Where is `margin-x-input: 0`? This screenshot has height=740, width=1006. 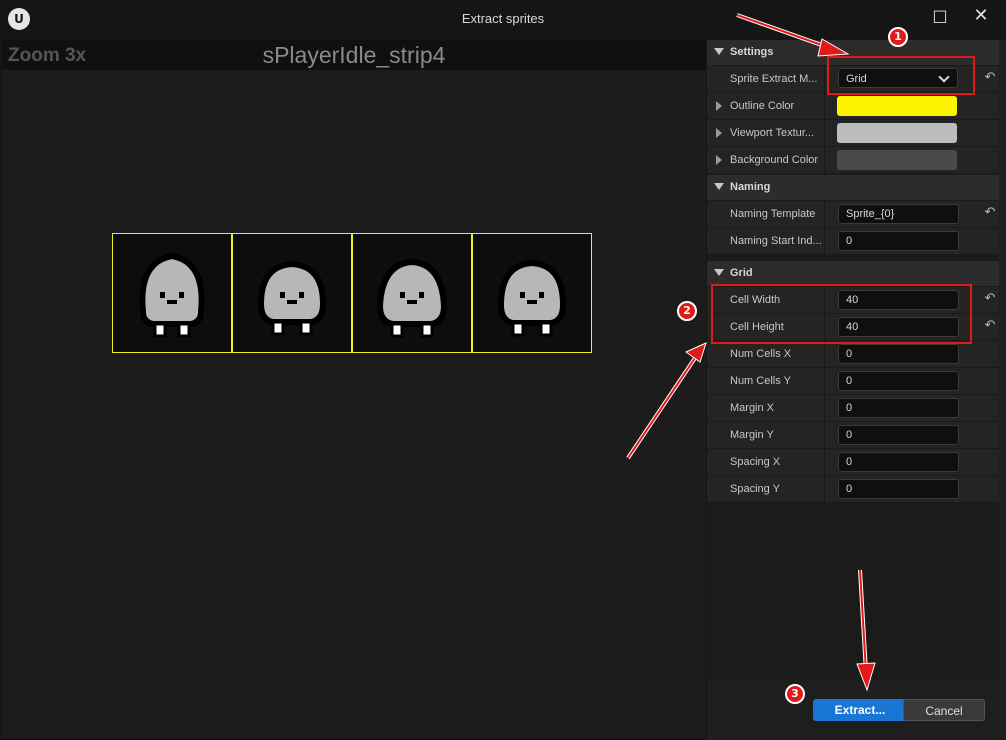
margin-x-input: 0 is located at coordinates (898, 408).